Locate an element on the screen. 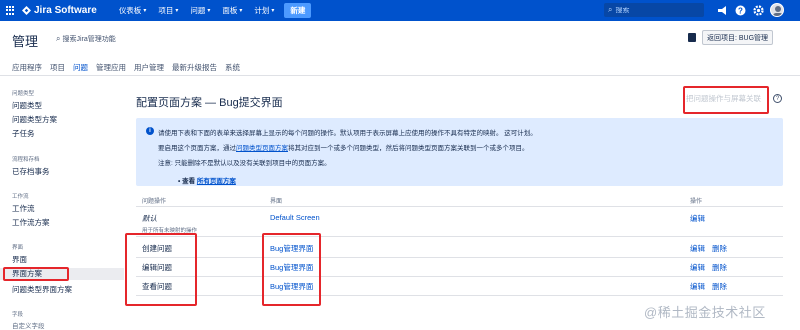  create-button: 新建 is located at coordinates (298, 10).